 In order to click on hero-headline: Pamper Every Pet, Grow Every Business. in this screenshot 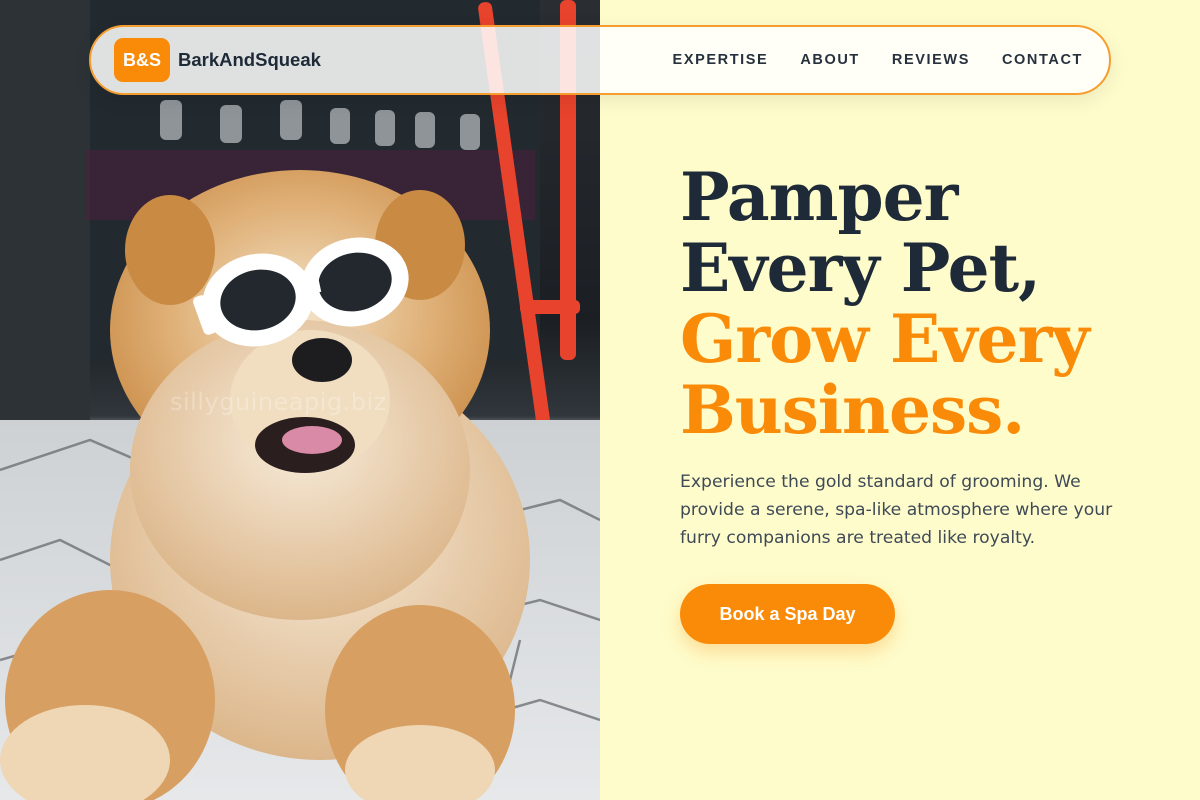, I will do `click(920, 304)`.